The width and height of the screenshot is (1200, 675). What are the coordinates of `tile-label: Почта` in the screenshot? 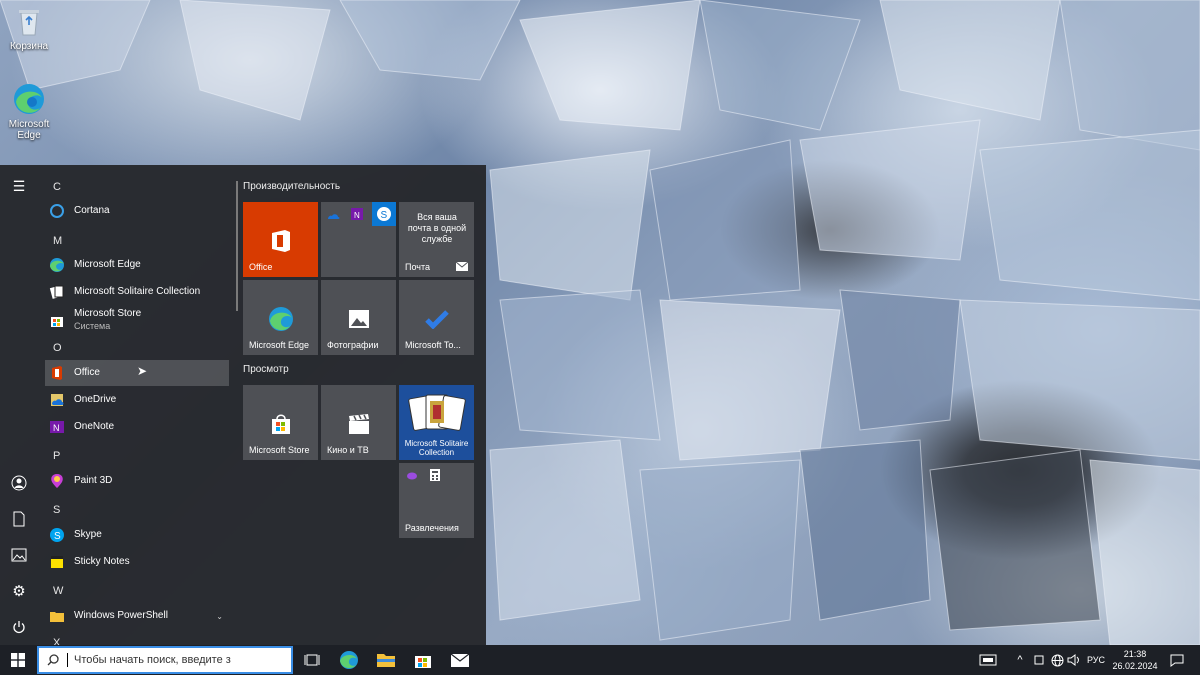 It's located at (417, 267).